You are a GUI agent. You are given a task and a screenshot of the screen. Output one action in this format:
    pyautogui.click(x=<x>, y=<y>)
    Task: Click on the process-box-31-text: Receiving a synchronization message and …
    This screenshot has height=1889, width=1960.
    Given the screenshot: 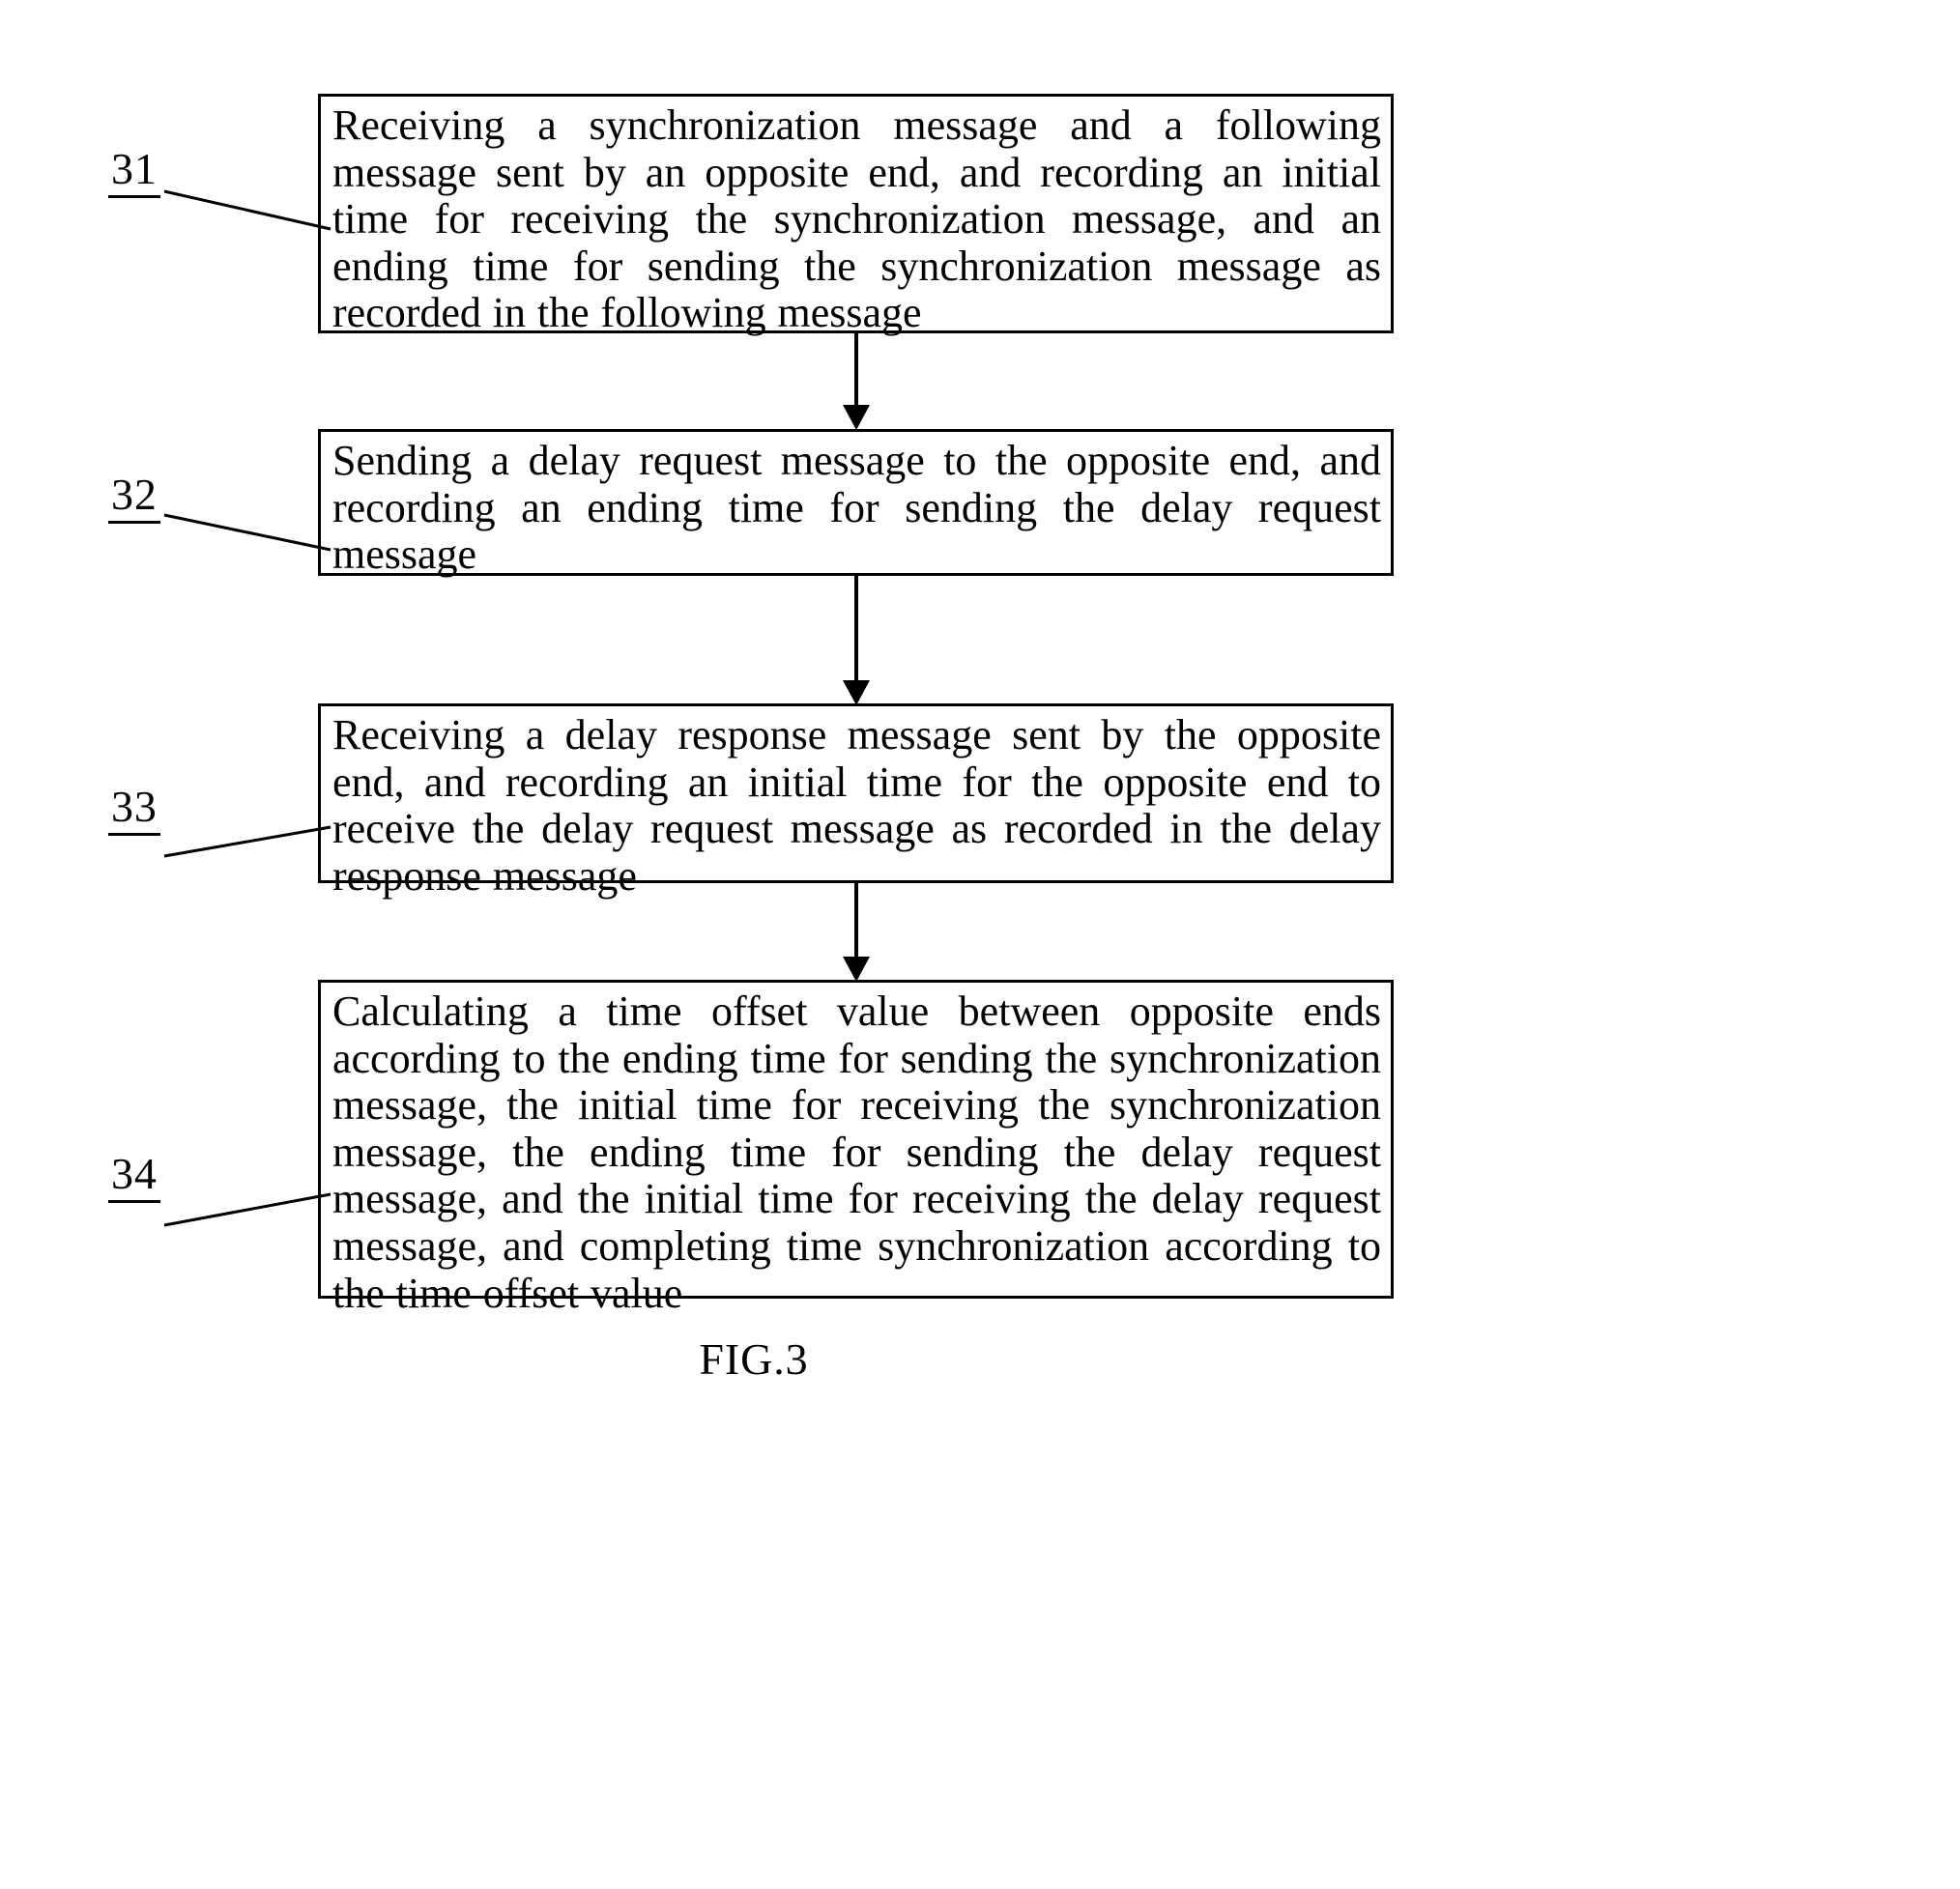 What is the action you would take?
    pyautogui.click(x=856, y=219)
    